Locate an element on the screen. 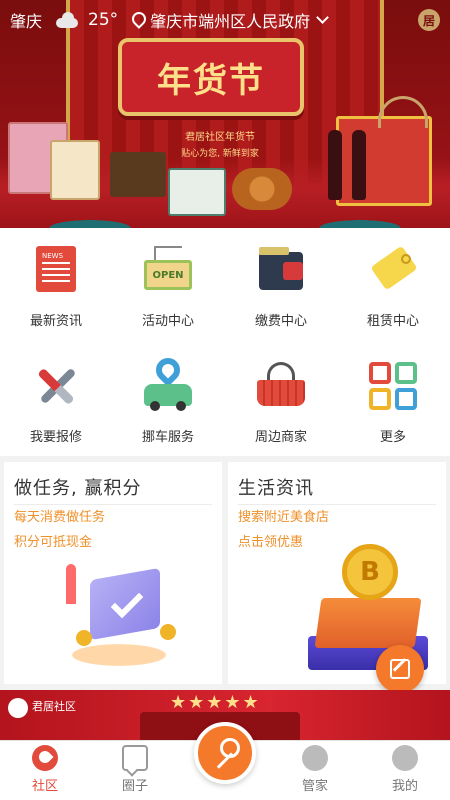 The height and width of the screenshot is (800, 450). grid-item-label: 周边商家 is located at coordinates (280, 437).